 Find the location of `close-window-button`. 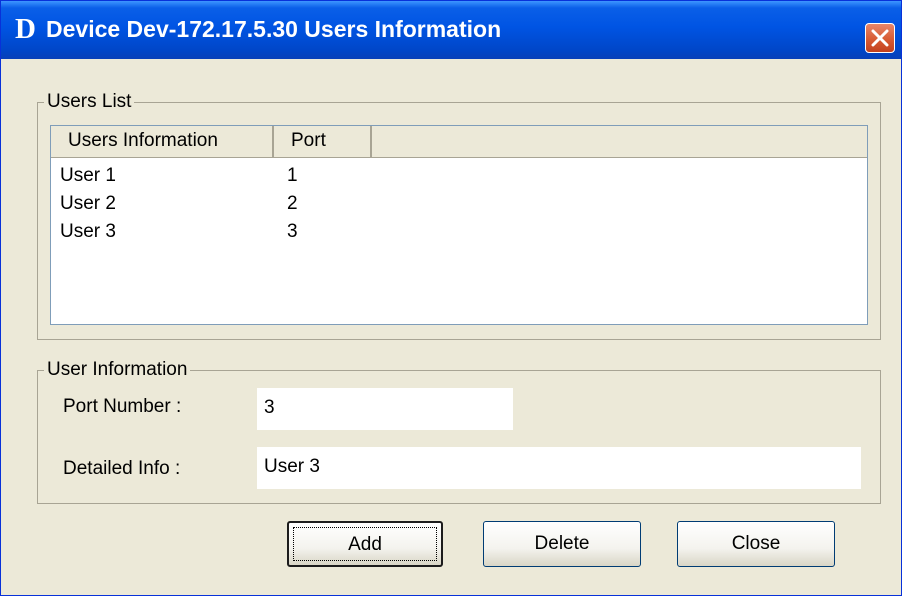

close-window-button is located at coordinates (880, 38).